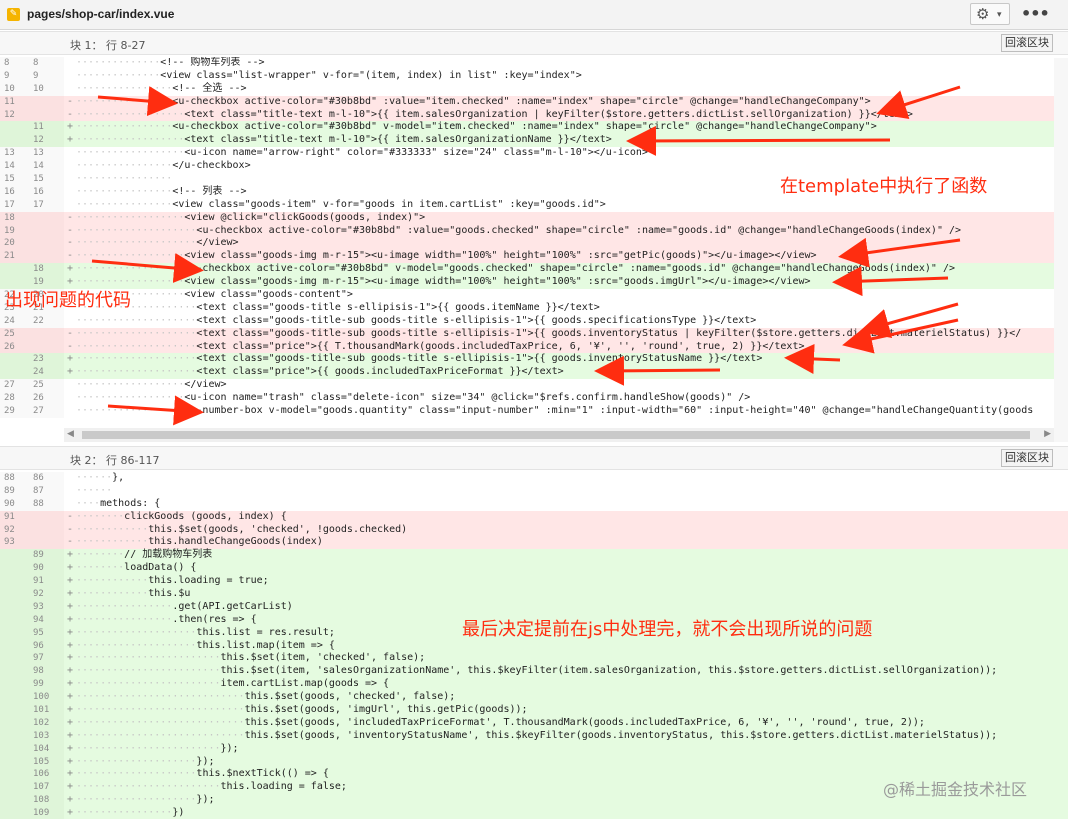 This screenshot has width=1068, height=819. What do you see at coordinates (68, 300) in the screenshot?
I see `problem-note: 出现问题的代码` at bounding box center [68, 300].